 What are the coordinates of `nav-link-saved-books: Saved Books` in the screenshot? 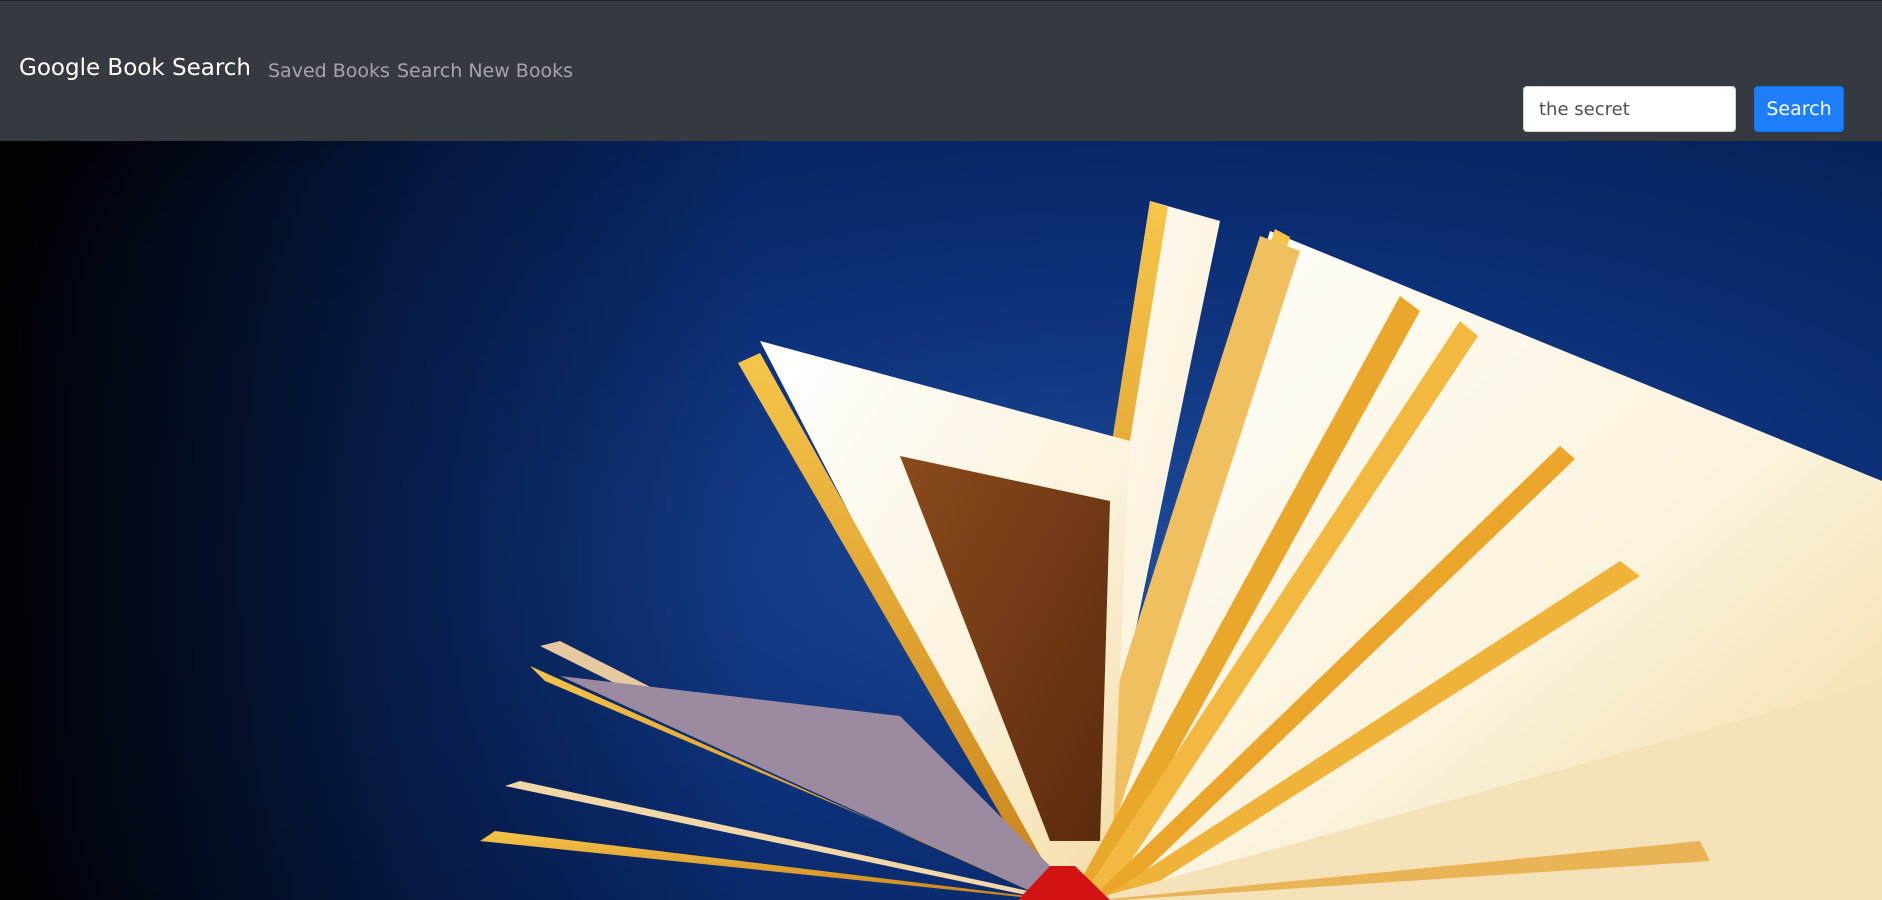 It's located at (329, 71).